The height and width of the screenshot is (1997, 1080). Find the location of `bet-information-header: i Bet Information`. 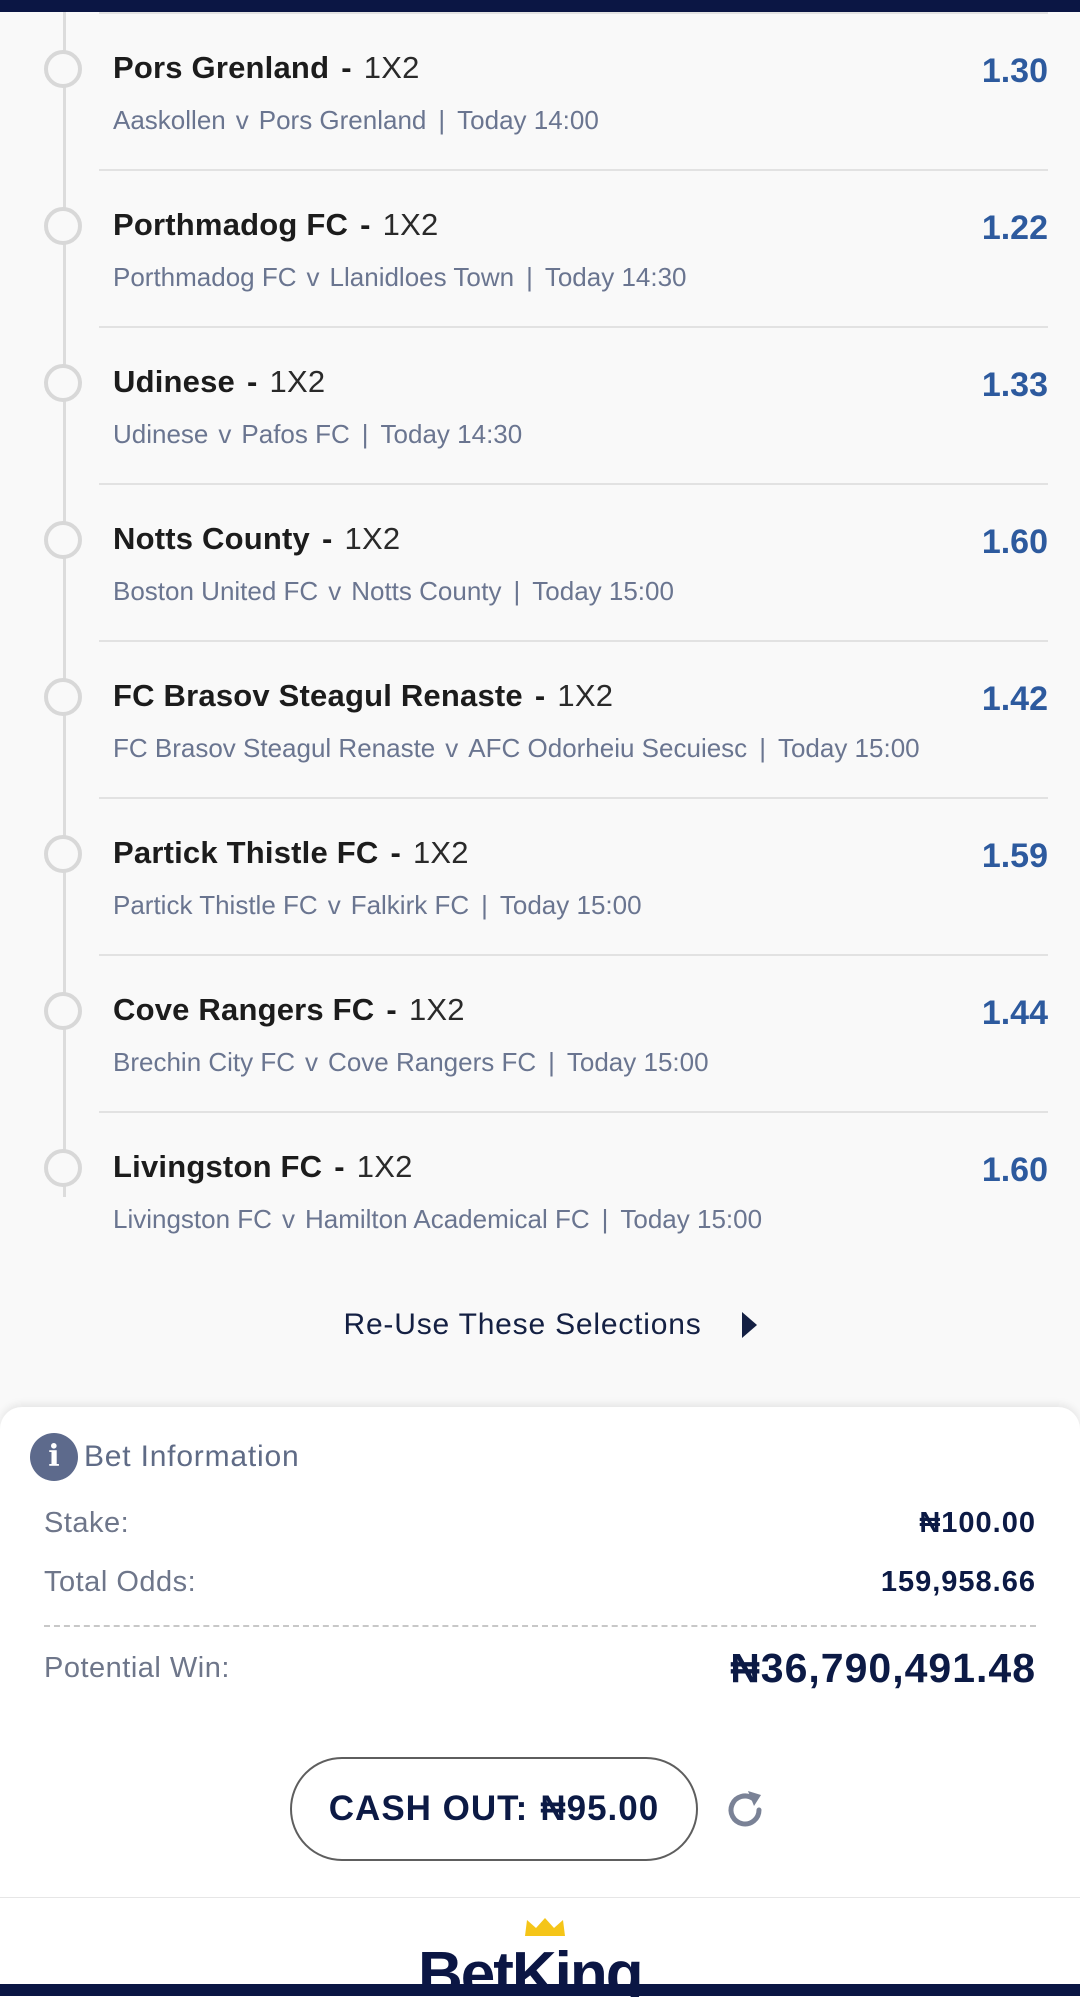

bet-information-header: i Bet Information is located at coordinates (164, 1457).